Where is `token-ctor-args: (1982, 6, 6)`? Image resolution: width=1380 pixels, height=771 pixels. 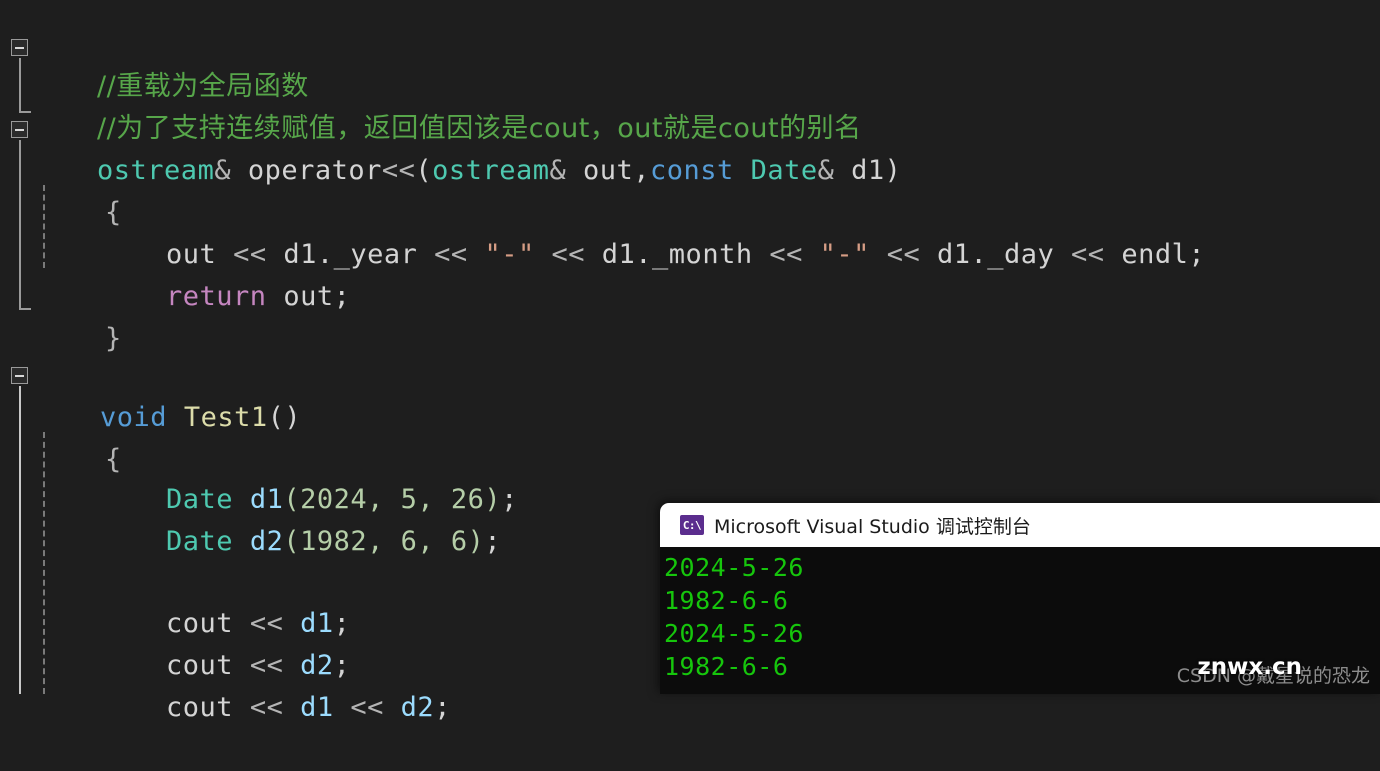 token-ctor-args: (1982, 6, 6) is located at coordinates (384, 541).